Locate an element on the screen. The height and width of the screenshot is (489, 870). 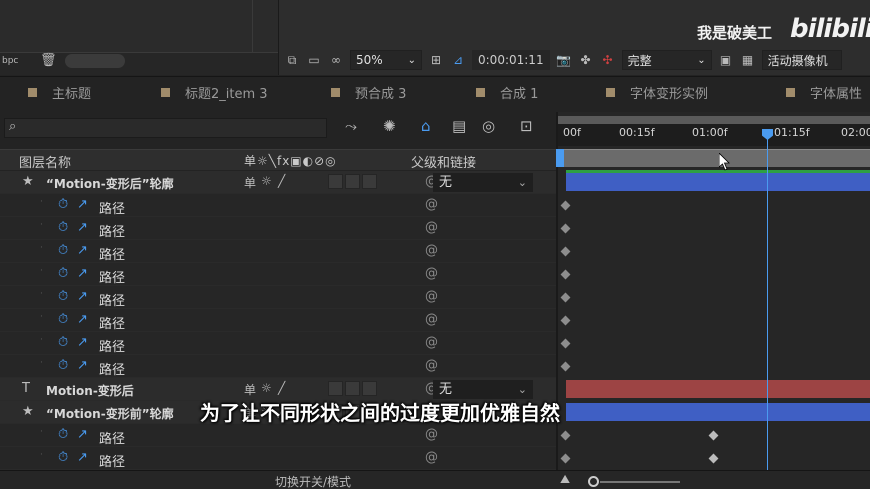
tab-title2-item3: 标题2_item 3 is located at coordinates (214, 92).